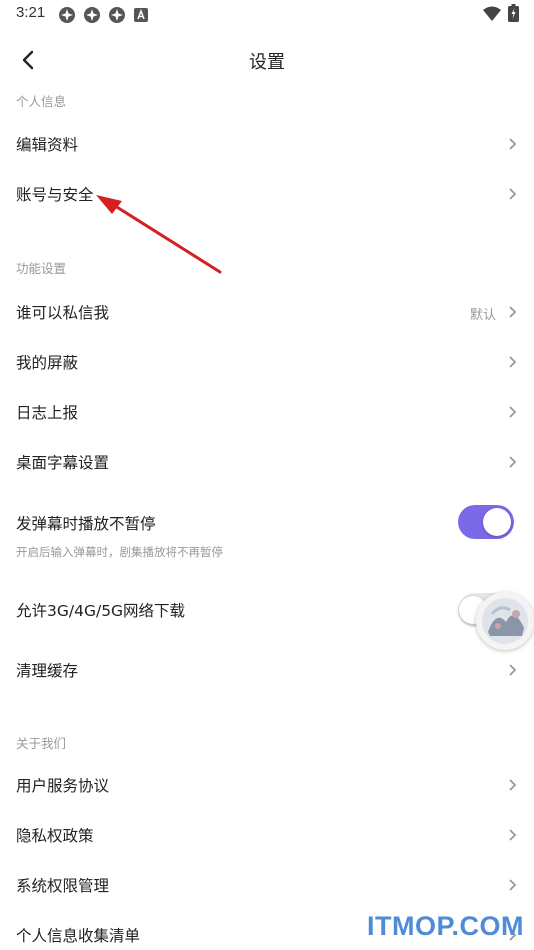  Describe the element at coordinates (47, 671) in the screenshot. I see `settings-item-label: 清理缓存` at that location.